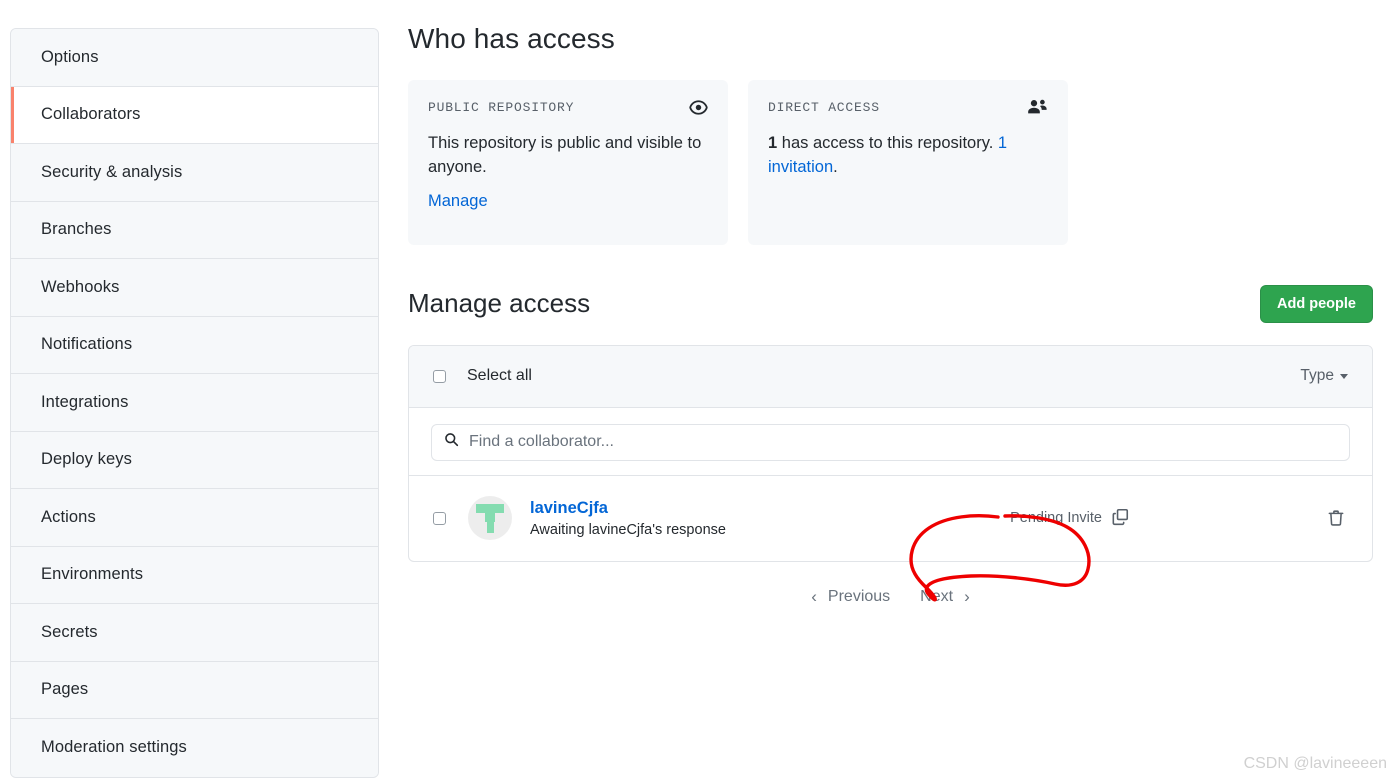 The image size is (1399, 779). Describe the element at coordinates (824, 107) in the screenshot. I see `direct-access-label: DIRECT ACCESS` at that location.